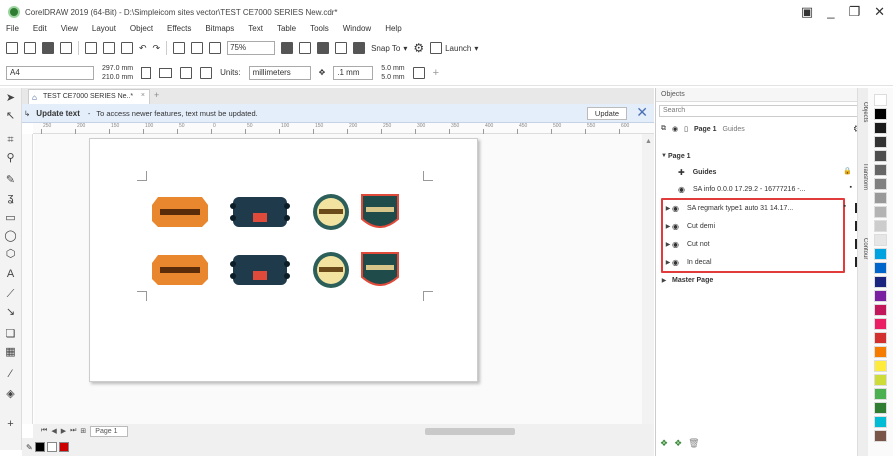  Describe the element at coordinates (179, 48) in the screenshot. I see `import-icon` at that location.